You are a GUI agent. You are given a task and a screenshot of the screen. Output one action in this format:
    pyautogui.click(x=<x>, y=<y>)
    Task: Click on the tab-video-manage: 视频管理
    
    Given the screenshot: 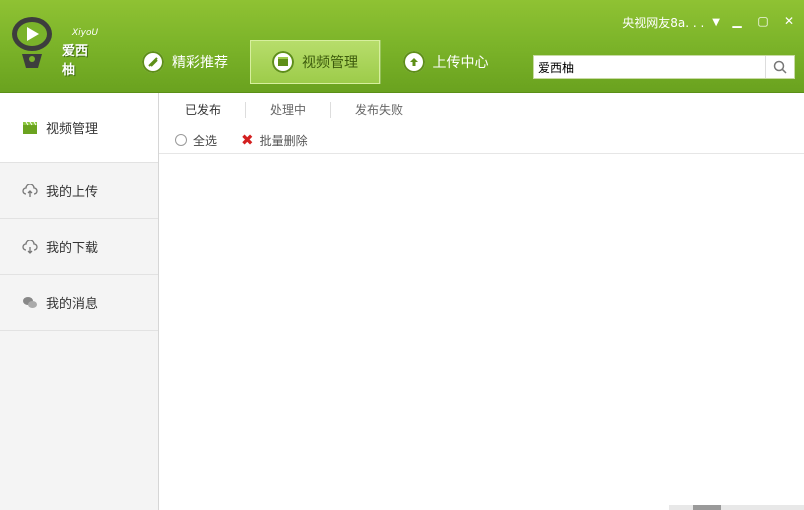 What is the action you would take?
    pyautogui.click(x=315, y=62)
    